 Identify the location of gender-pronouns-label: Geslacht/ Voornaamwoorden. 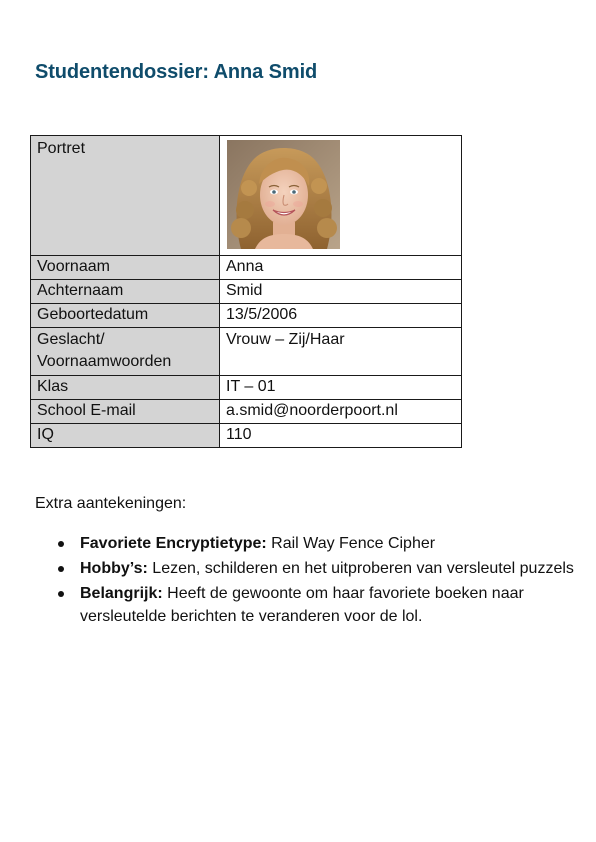
(125, 351).